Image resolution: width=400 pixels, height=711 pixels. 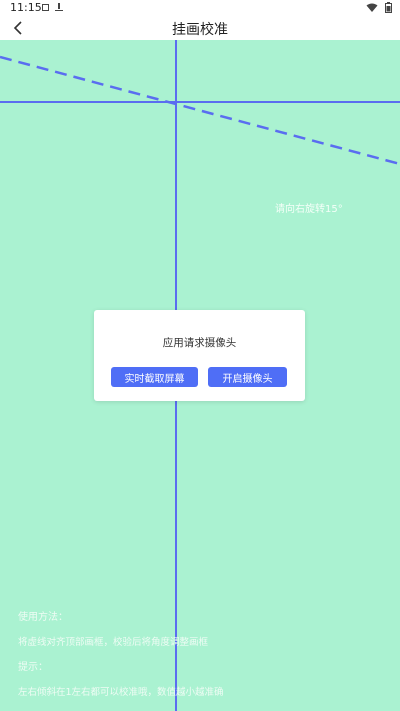 What do you see at coordinates (309, 209) in the screenshot?
I see `rotation-hint: 请向右旋转15°` at bounding box center [309, 209].